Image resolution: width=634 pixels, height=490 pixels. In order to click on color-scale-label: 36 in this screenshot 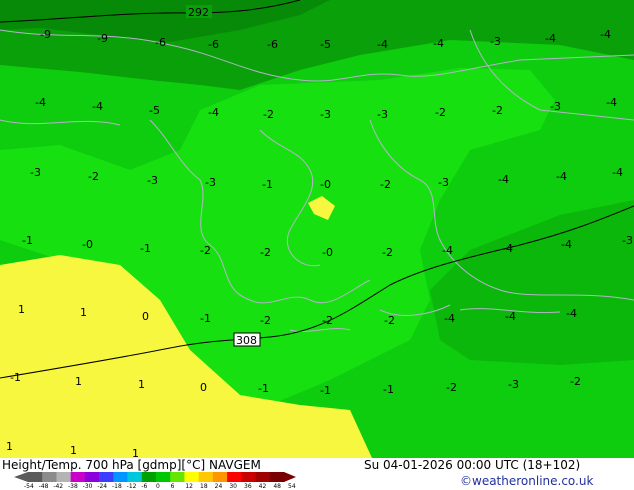, I will do `click(248, 486)`.